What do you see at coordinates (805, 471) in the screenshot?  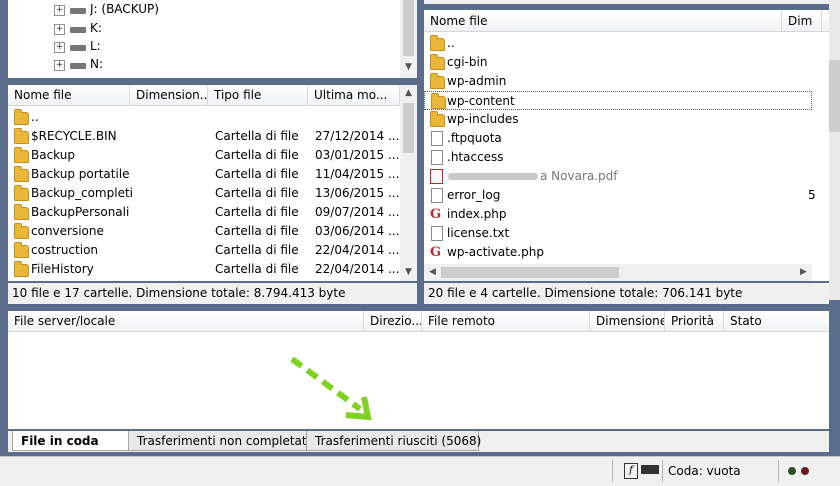 I see `activity-led-download-icon` at bounding box center [805, 471].